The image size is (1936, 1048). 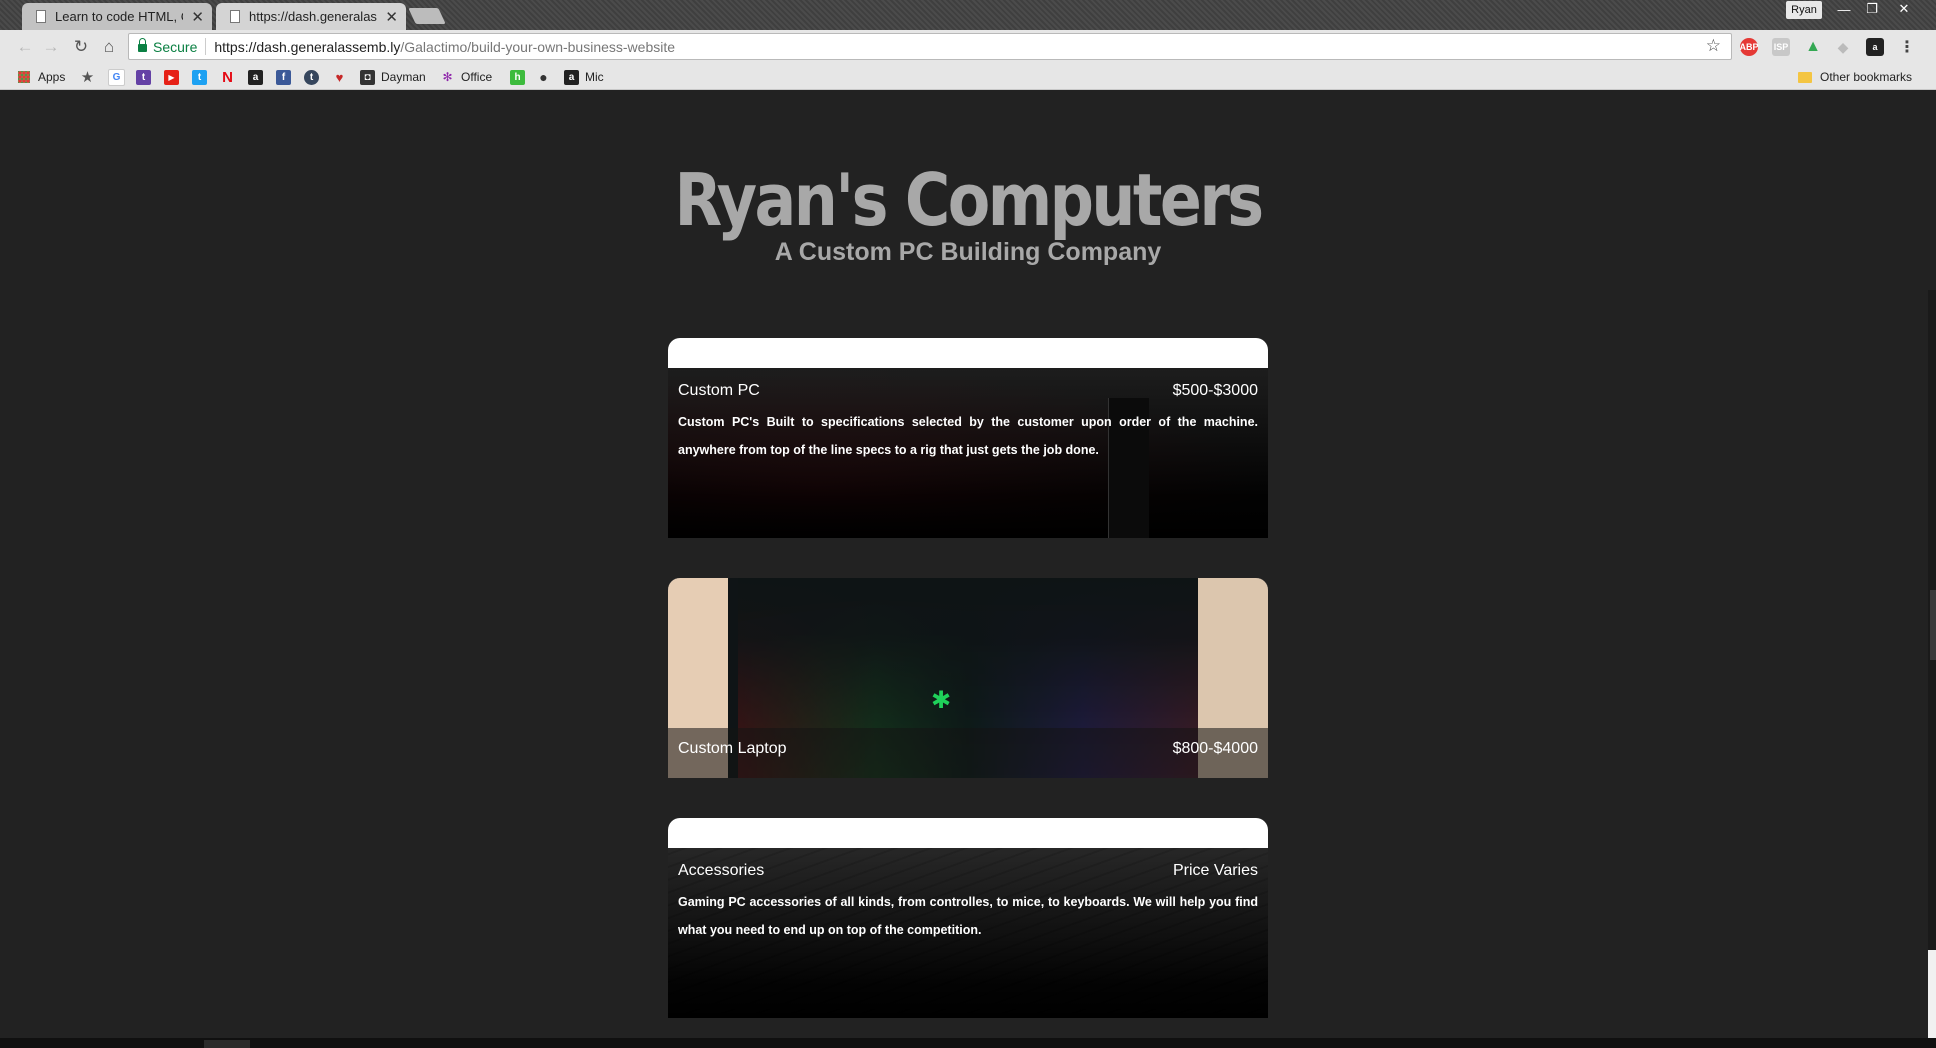 What do you see at coordinates (25, 47) in the screenshot?
I see `back-button: ←` at bounding box center [25, 47].